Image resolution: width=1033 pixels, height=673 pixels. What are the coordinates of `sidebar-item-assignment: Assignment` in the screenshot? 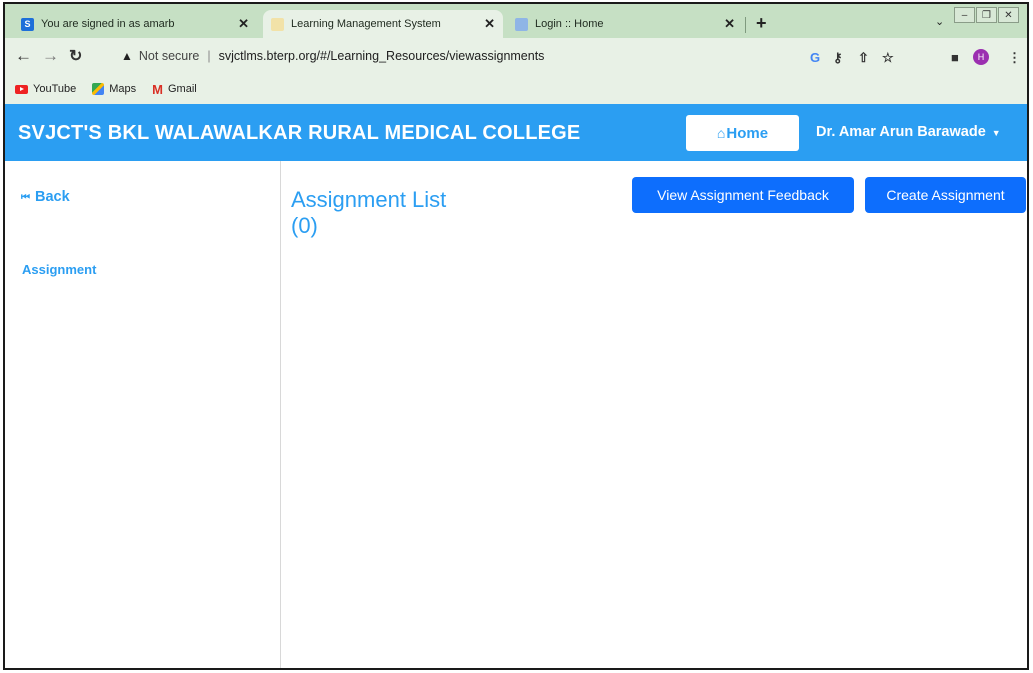 It's located at (59, 269).